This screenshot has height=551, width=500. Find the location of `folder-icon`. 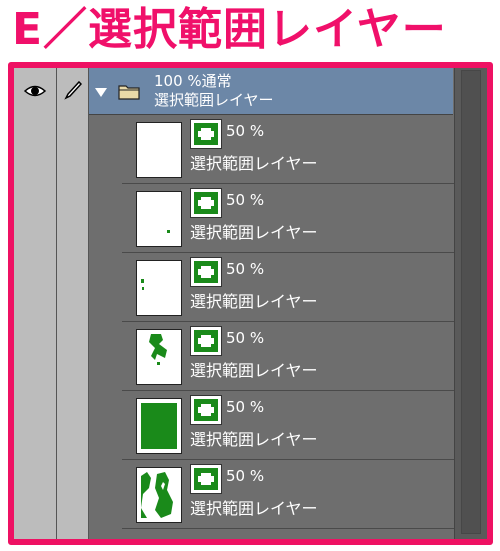

folder-icon is located at coordinates (129, 92).